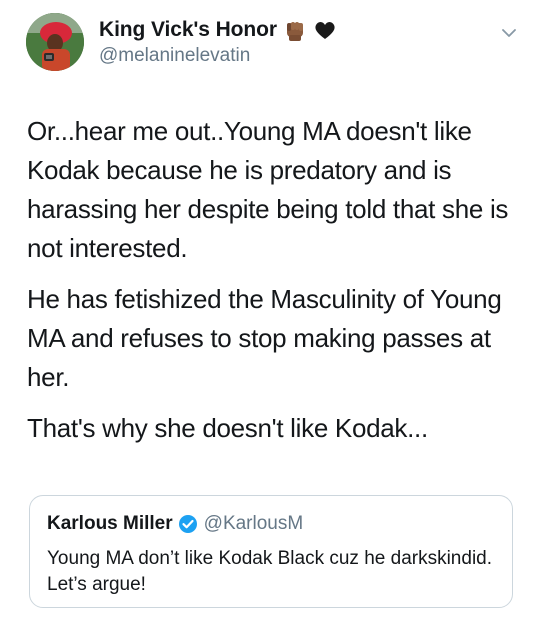 The image size is (540, 617). What do you see at coordinates (188, 30) in the screenshot?
I see `display-name: King Vick's Honor` at bounding box center [188, 30].